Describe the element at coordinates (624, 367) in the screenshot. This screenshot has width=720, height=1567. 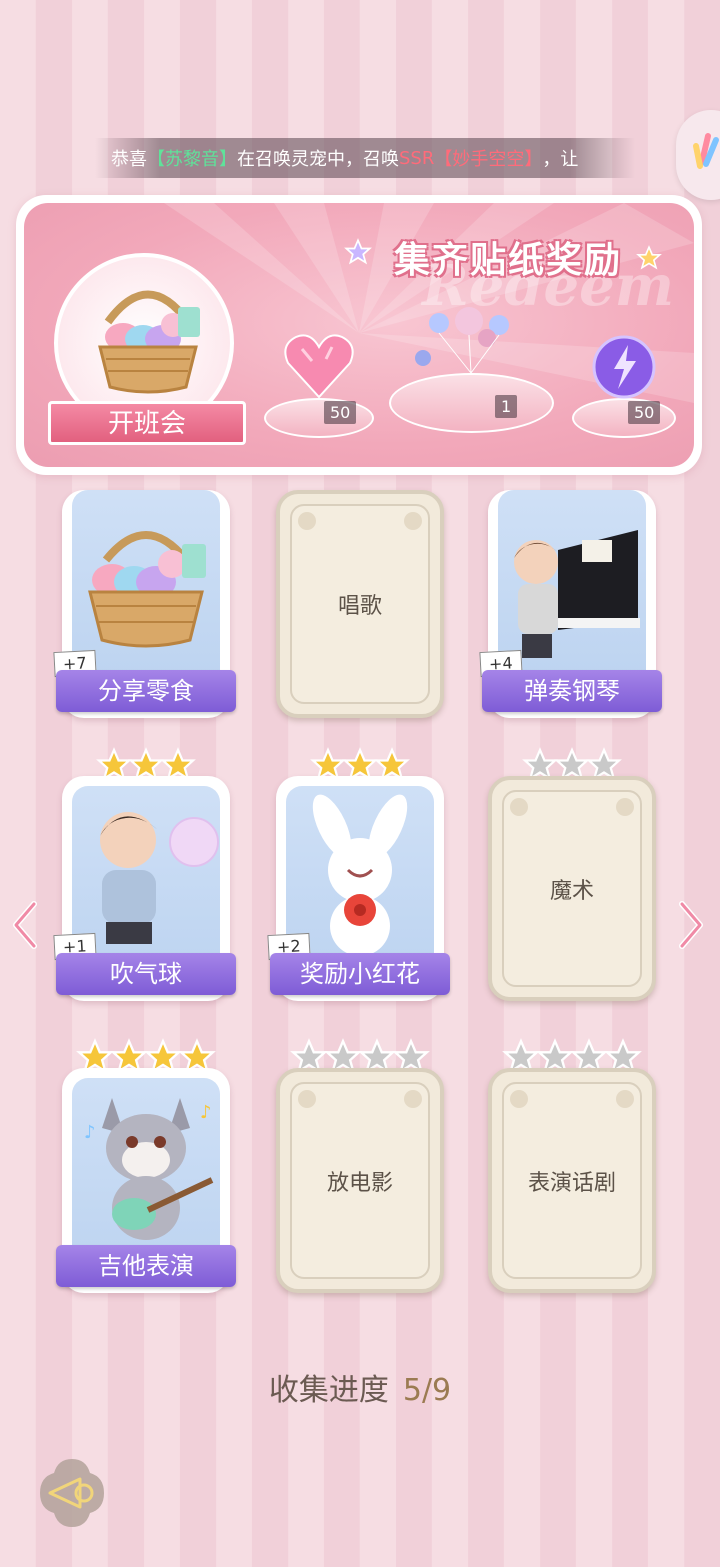
I see `energy-orb-icon` at that location.